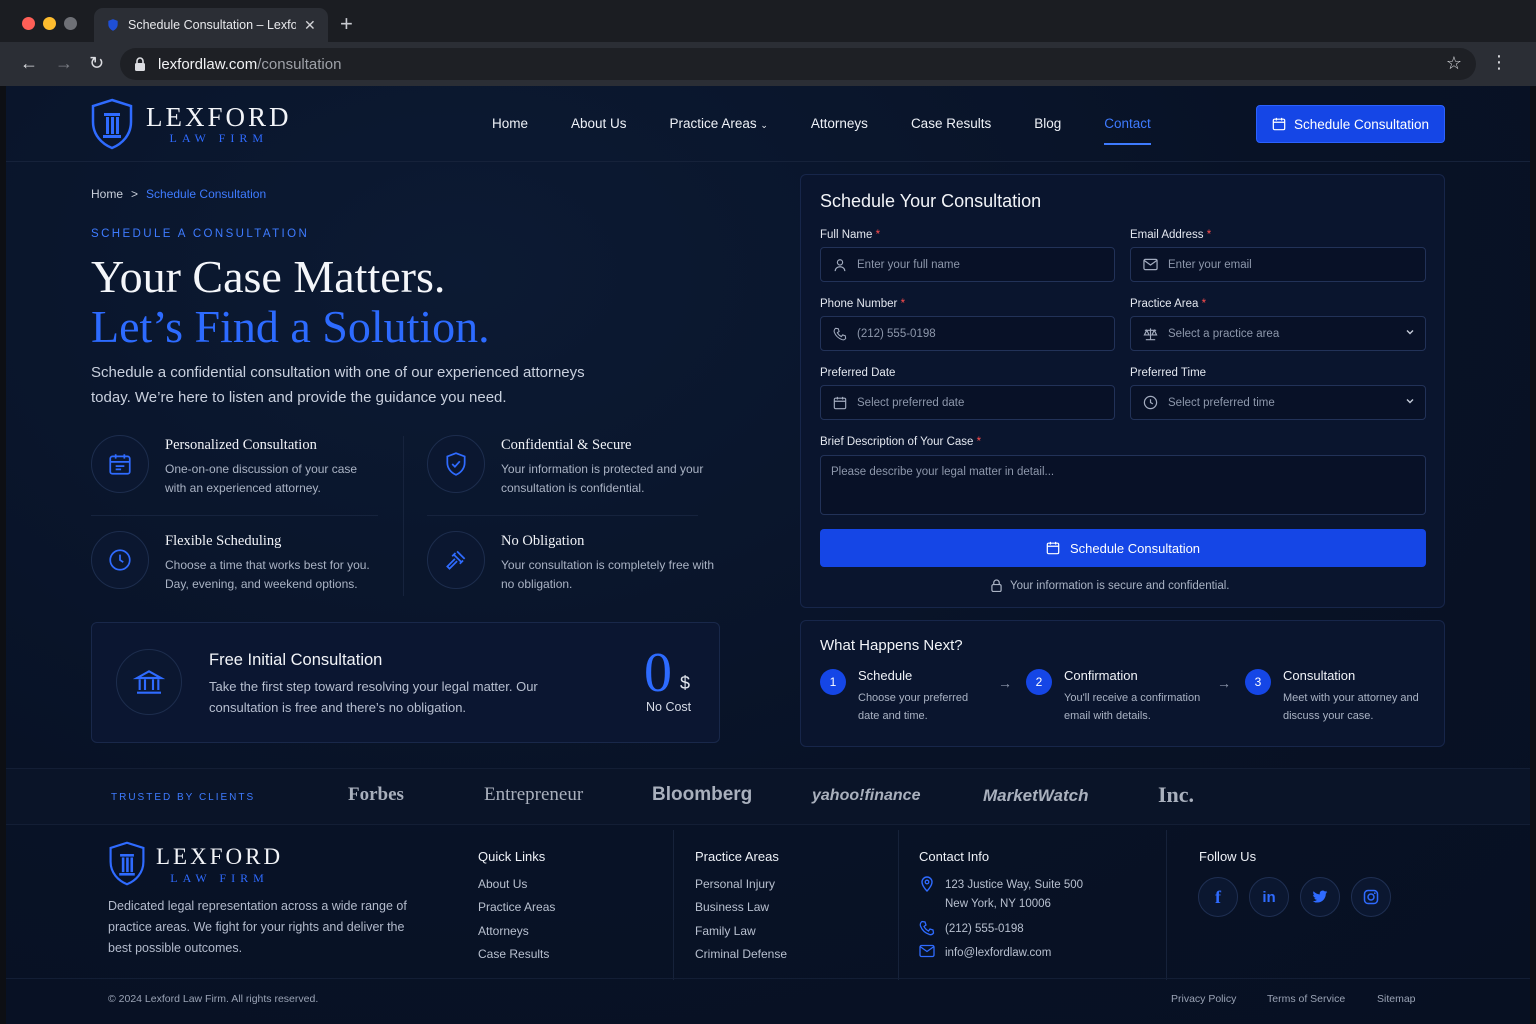 Image resolution: width=1536 pixels, height=1024 pixels. Describe the element at coordinates (220, 856) in the screenshot. I see `footer-logo-name: LEXFORD` at that location.